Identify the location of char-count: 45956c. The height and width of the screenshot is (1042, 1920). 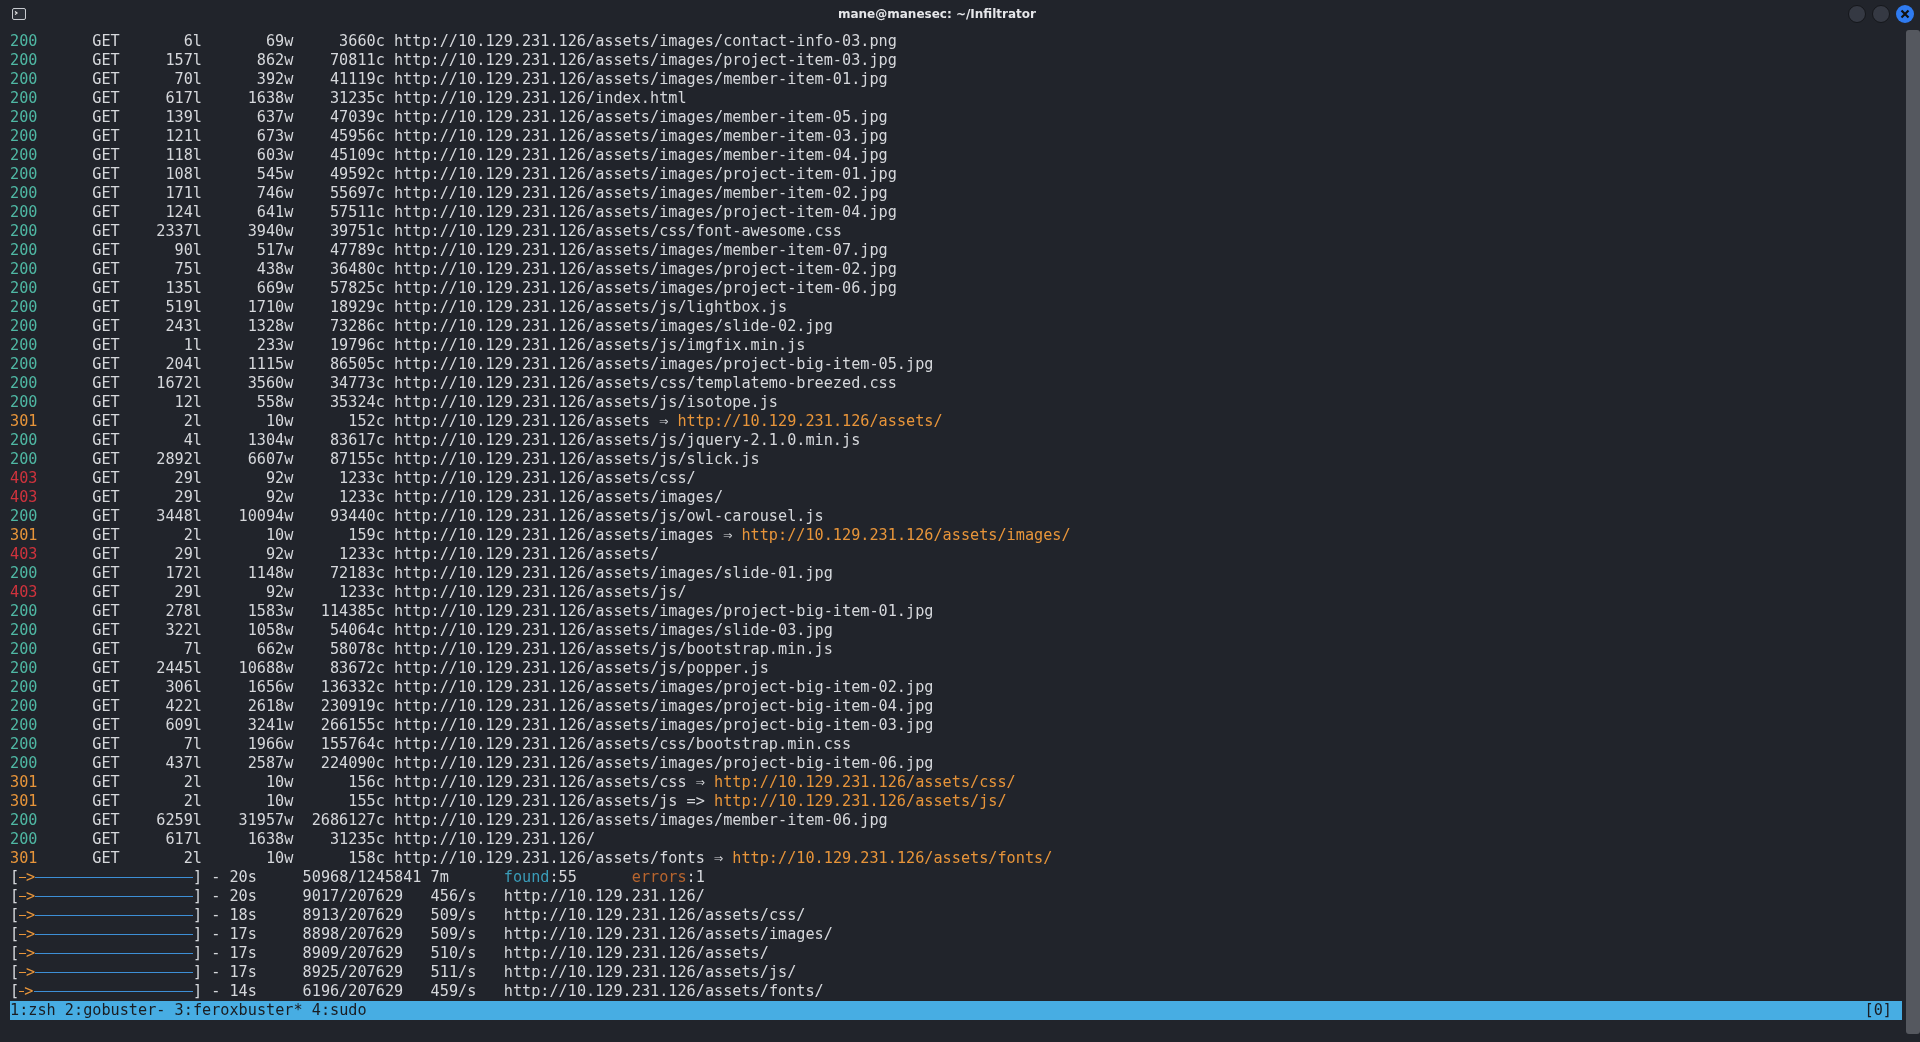
(356, 136).